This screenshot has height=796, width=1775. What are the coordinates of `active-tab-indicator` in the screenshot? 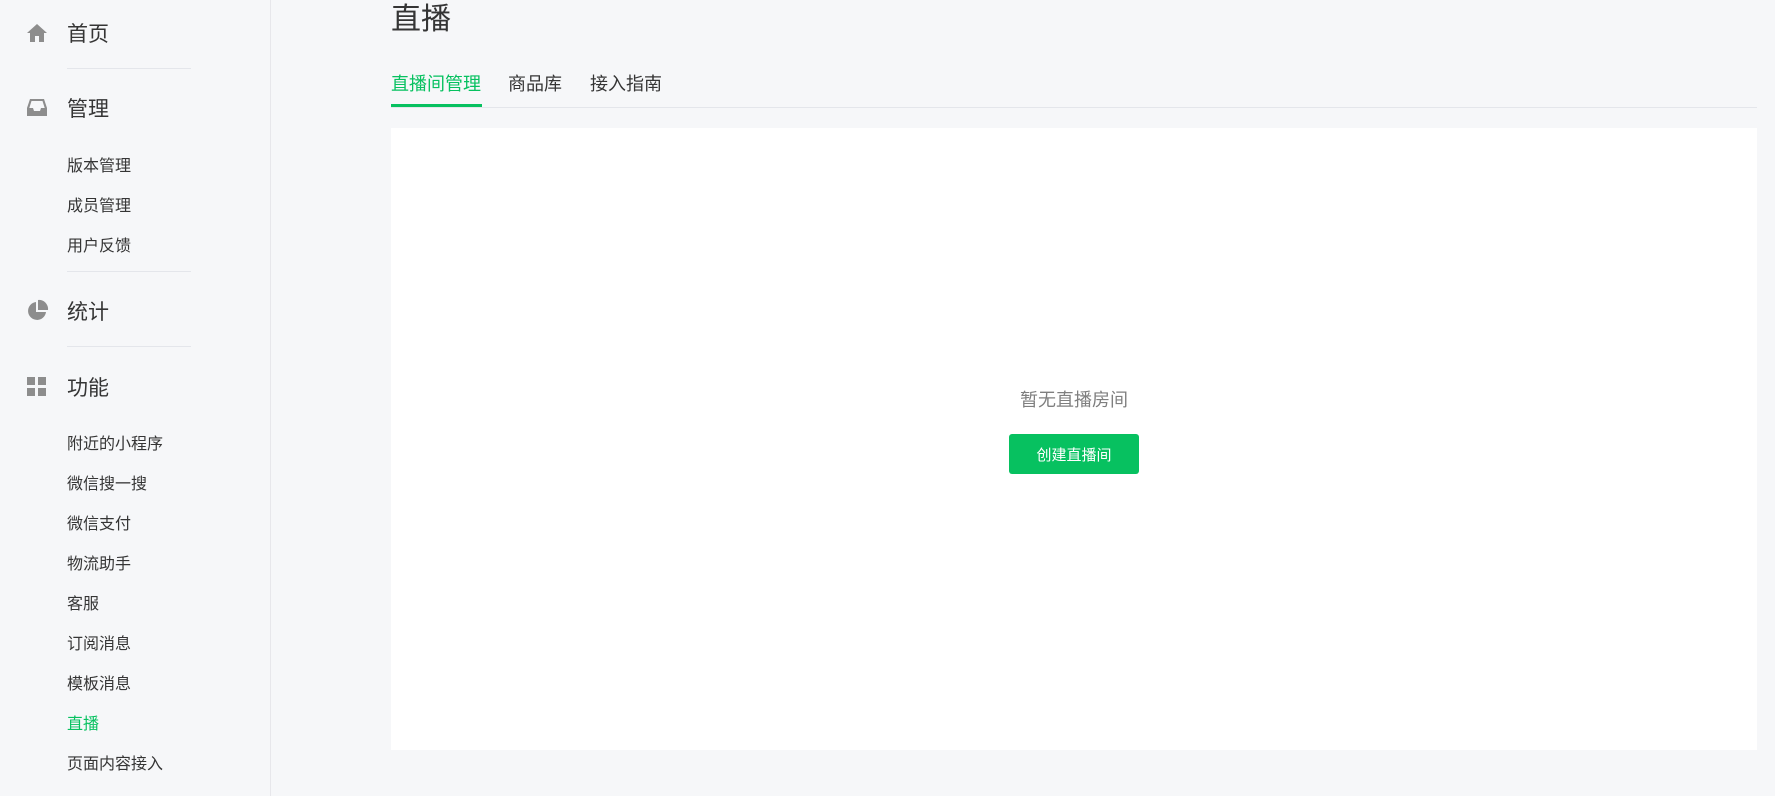 It's located at (436, 105).